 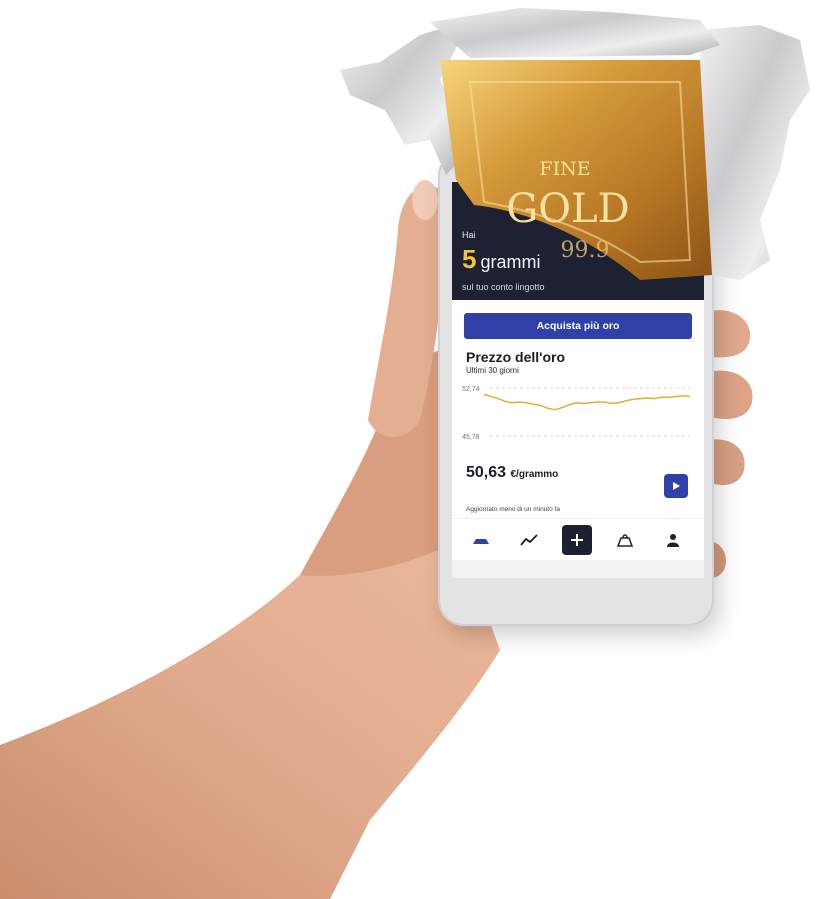 What do you see at coordinates (585, 250) in the screenshot?
I see `bar-label-purity: 99.9` at bounding box center [585, 250].